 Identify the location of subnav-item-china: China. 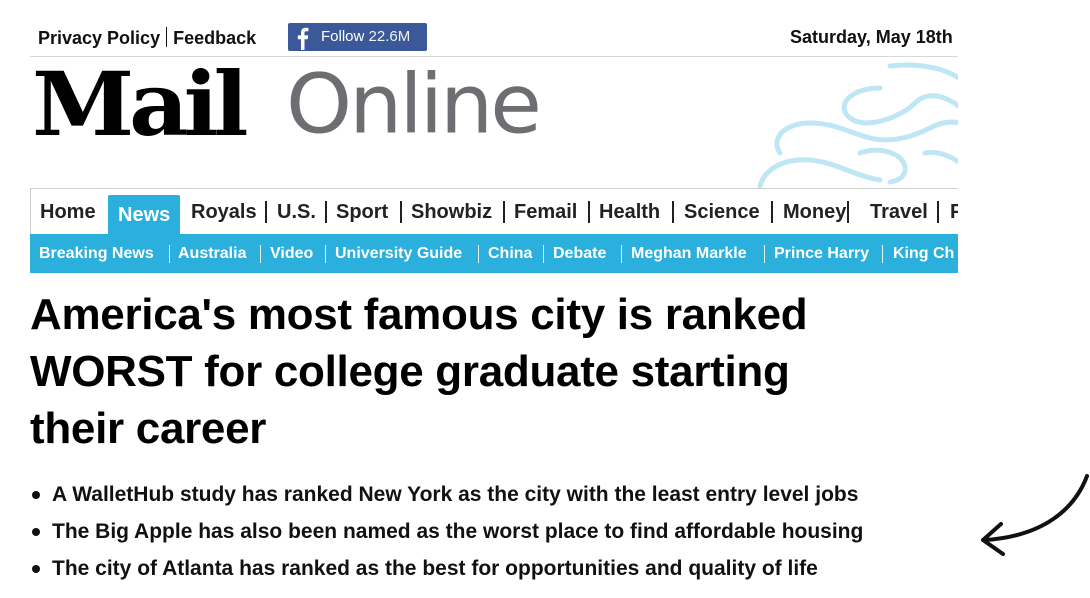
(510, 253).